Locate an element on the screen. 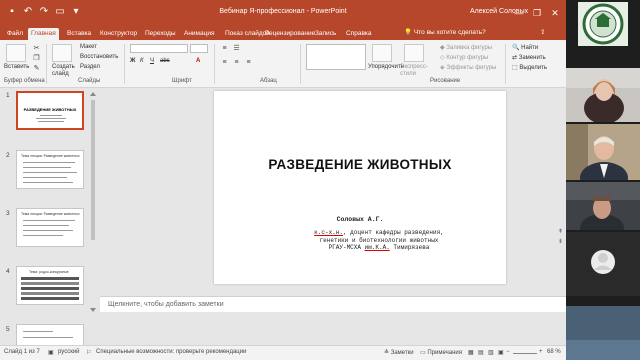 The width and height of the screenshot is (640, 360). font-group-label: Шрифт is located at coordinates (182, 81).